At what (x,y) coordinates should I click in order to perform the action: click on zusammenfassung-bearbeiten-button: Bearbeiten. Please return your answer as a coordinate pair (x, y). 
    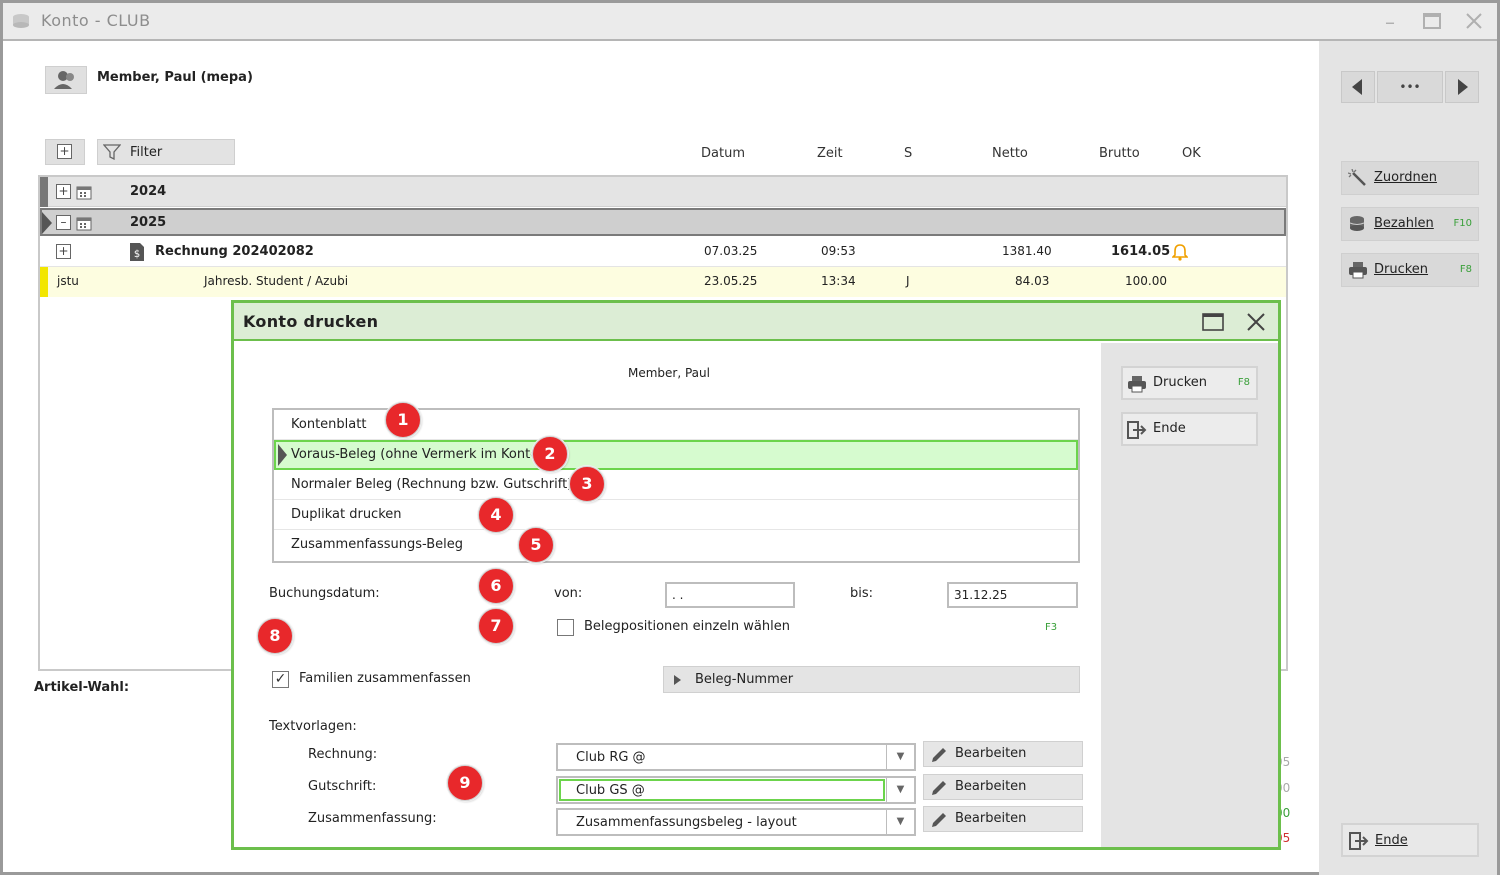
    Looking at the image, I should click on (1003, 819).